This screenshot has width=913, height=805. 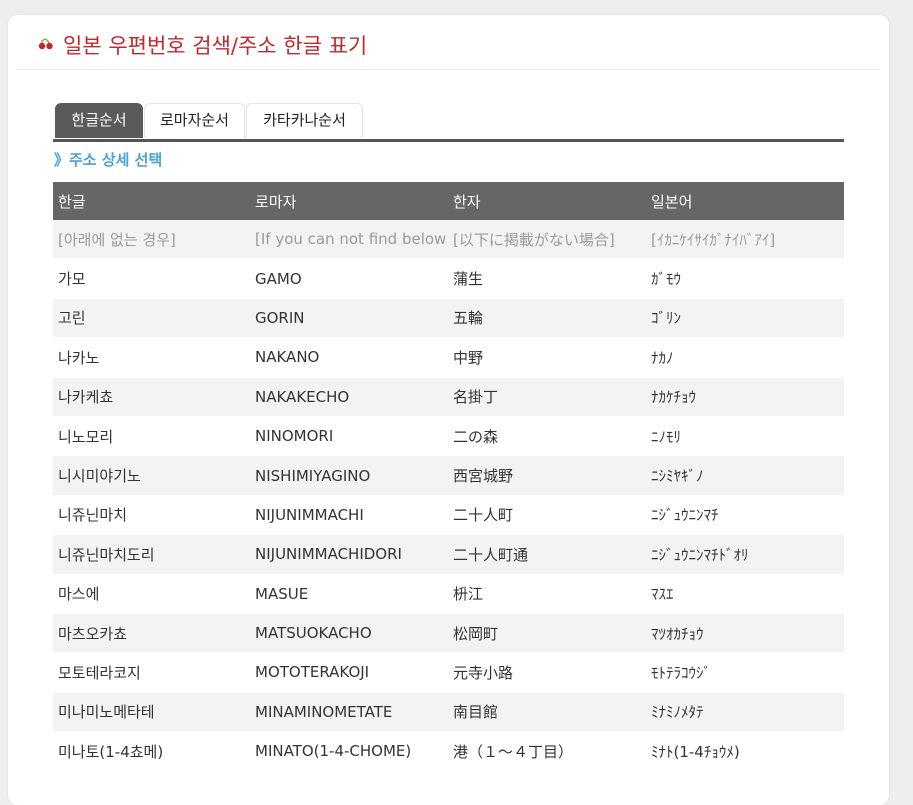 I want to click on table-row: 고린 GORIN 五輪 ｺﾞﾘﾝ, so click(x=448, y=318).